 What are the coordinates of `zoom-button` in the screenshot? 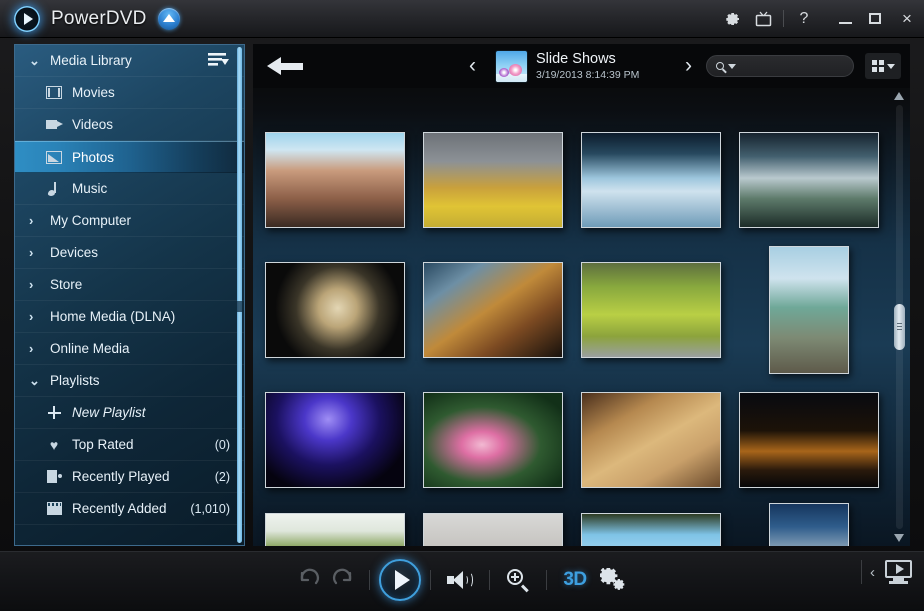 It's located at (518, 580).